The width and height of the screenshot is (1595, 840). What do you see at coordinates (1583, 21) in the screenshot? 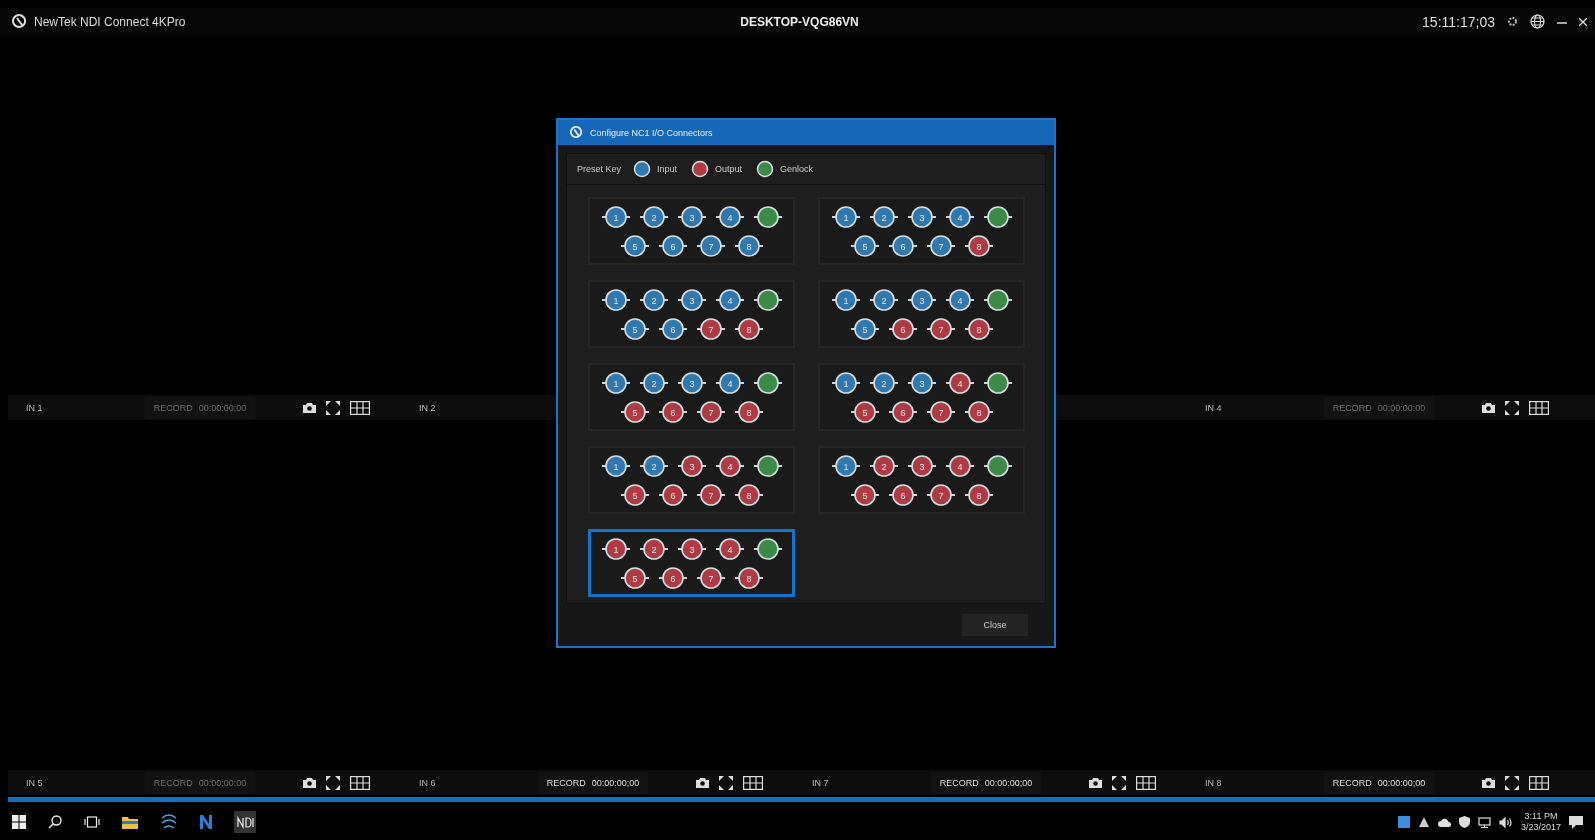
I see `close-icon` at bounding box center [1583, 21].